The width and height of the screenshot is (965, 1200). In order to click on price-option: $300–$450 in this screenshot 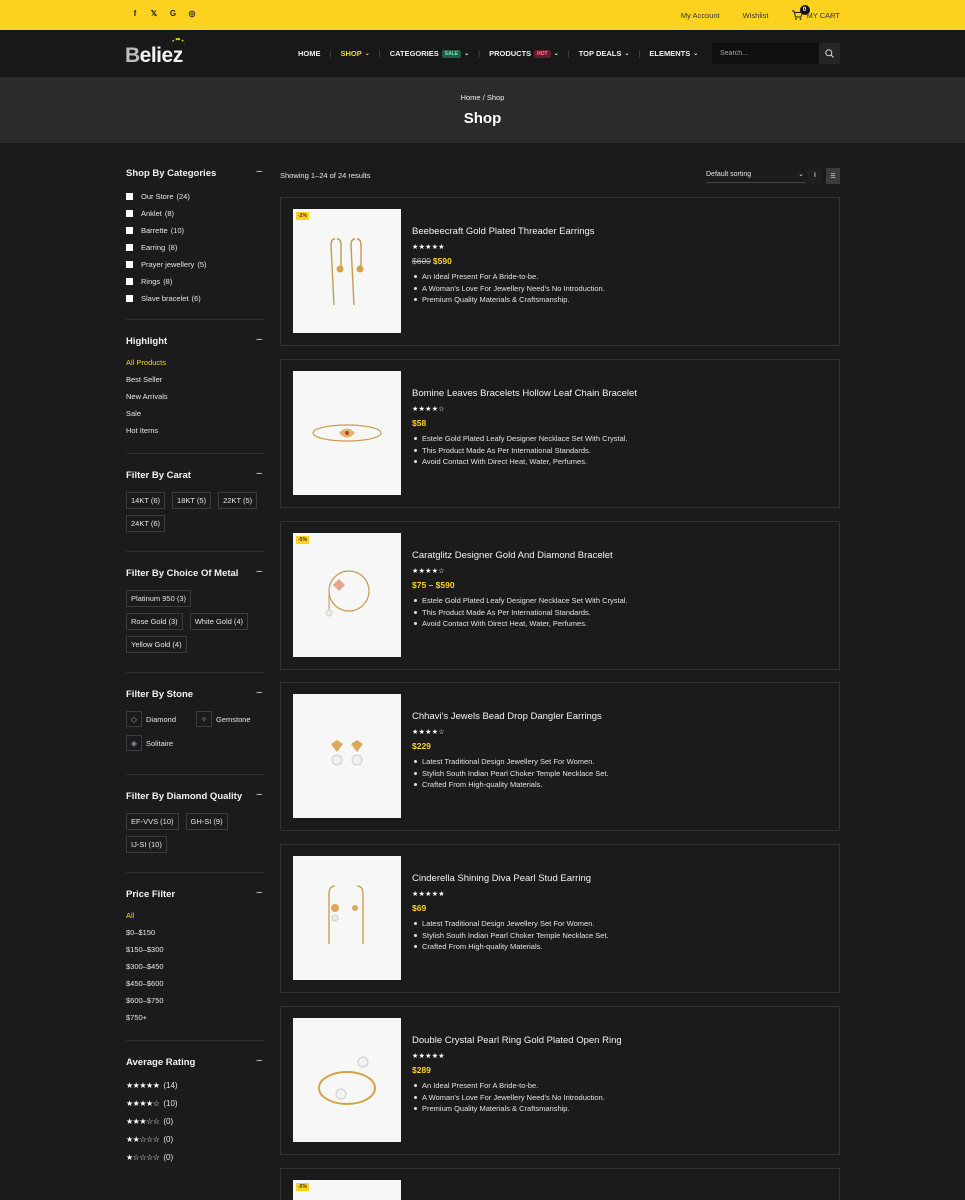, I will do `click(195, 966)`.